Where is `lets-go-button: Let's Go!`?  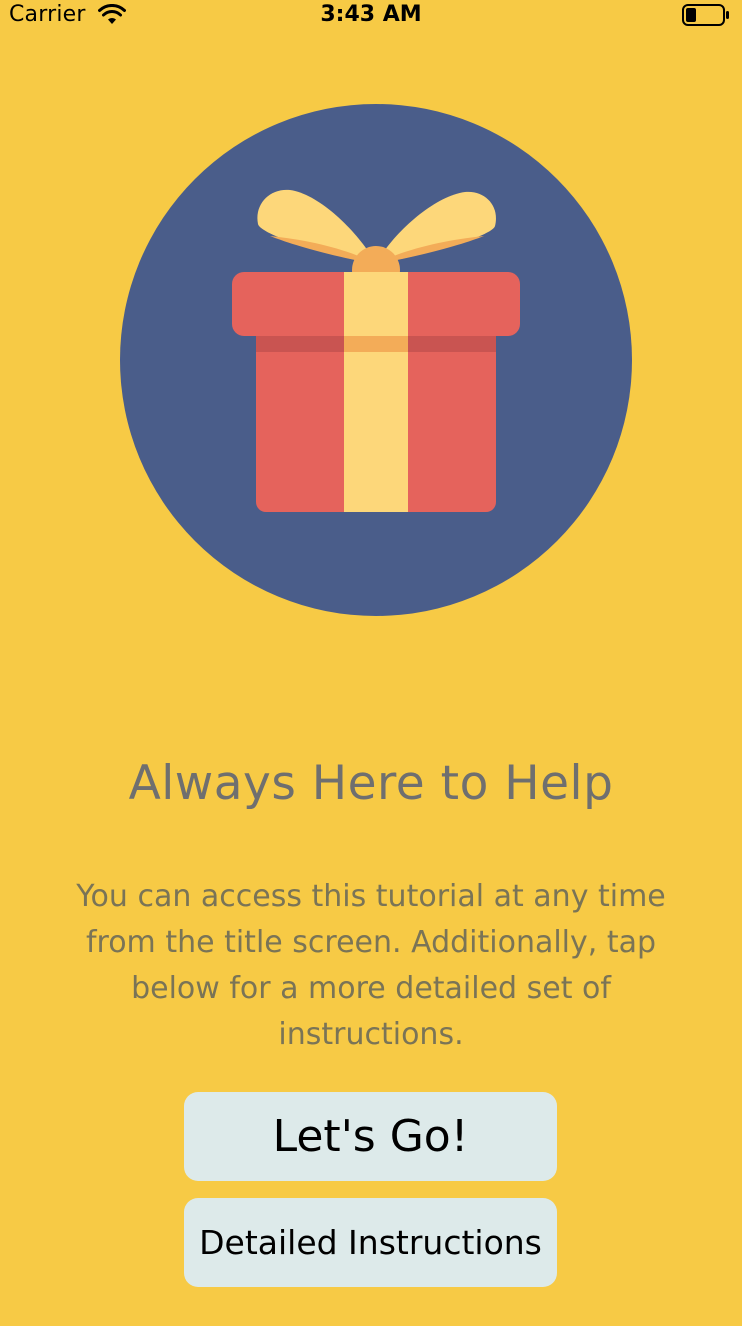
lets-go-button: Let's Go! is located at coordinates (370, 1136).